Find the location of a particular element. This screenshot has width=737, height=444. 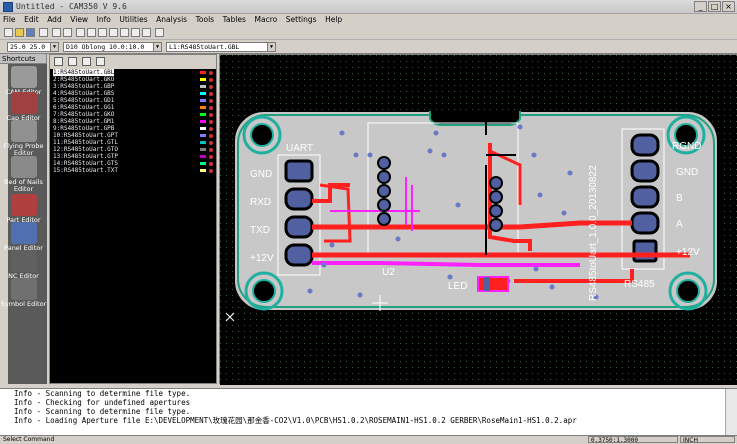

menu-macro: Macro is located at coordinates (266, 20).